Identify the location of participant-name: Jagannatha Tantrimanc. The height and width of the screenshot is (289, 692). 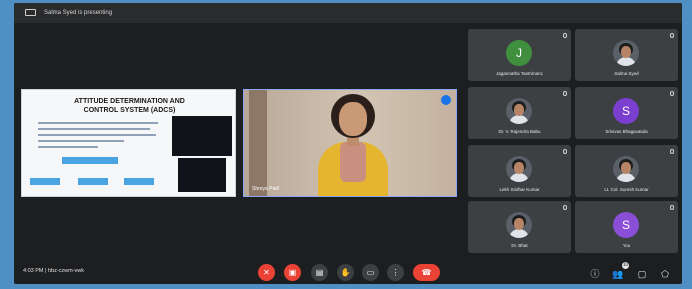
(519, 73).